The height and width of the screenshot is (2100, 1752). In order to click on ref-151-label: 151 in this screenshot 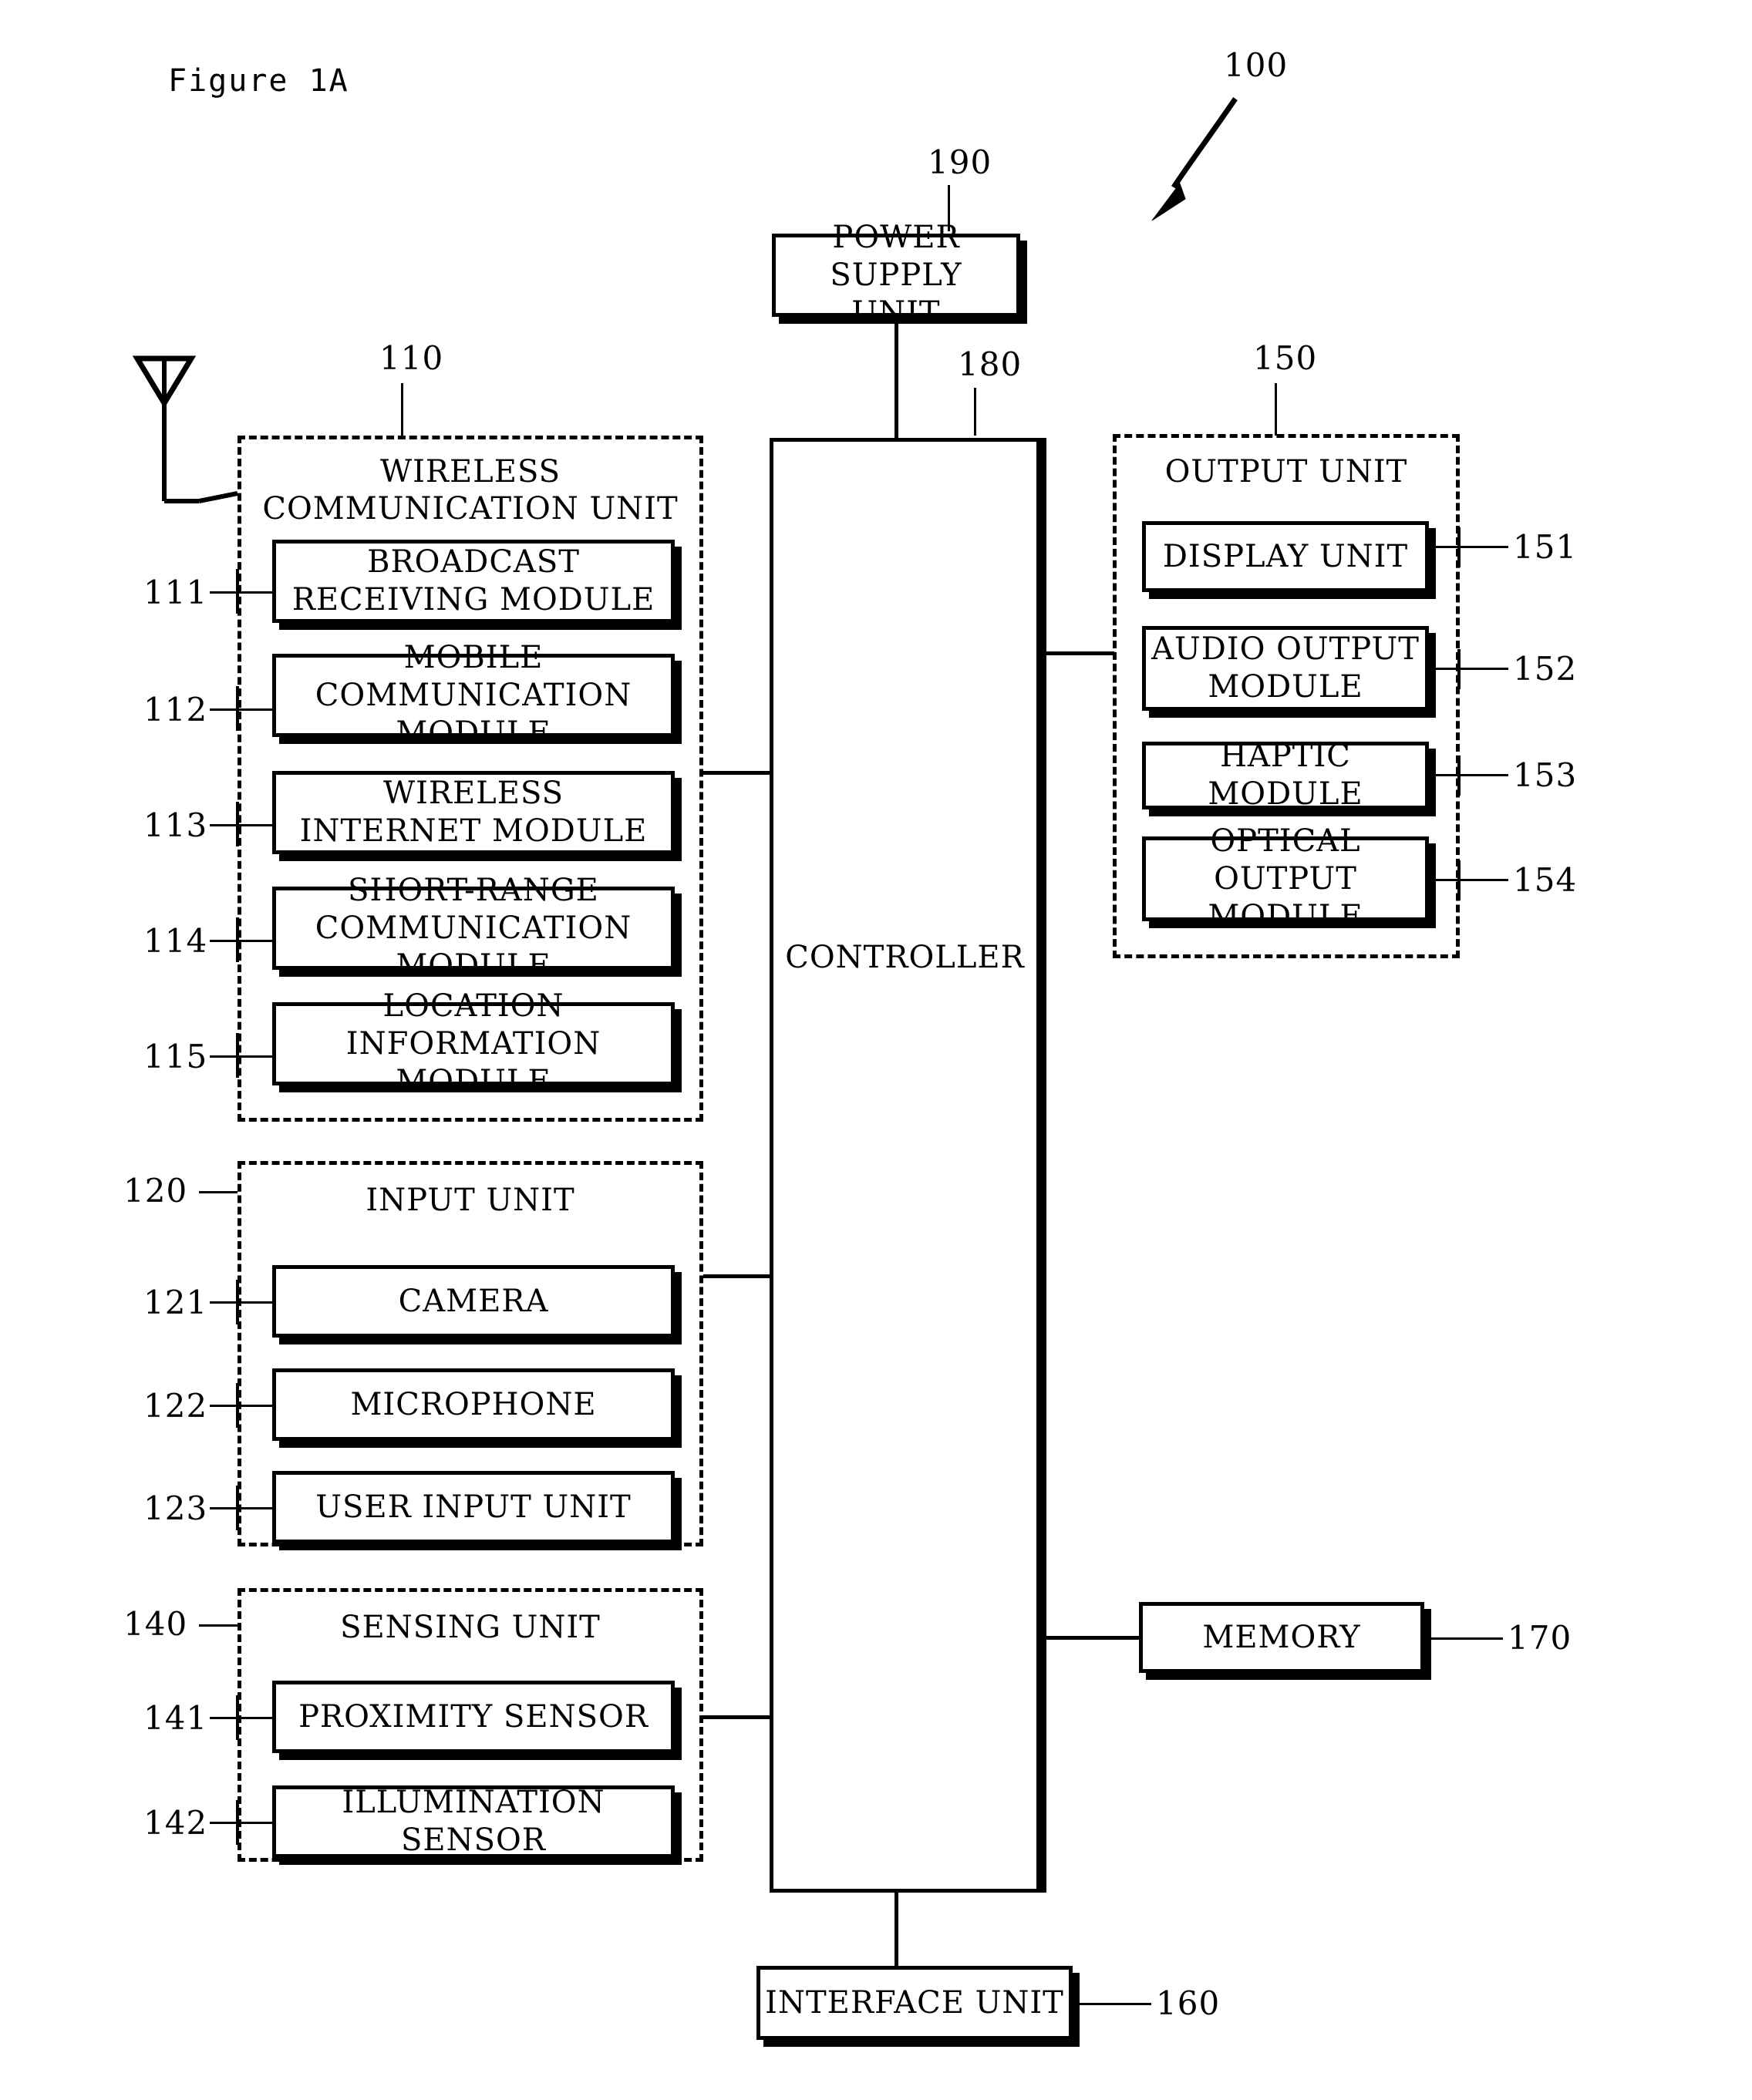, I will do `click(1545, 547)`.